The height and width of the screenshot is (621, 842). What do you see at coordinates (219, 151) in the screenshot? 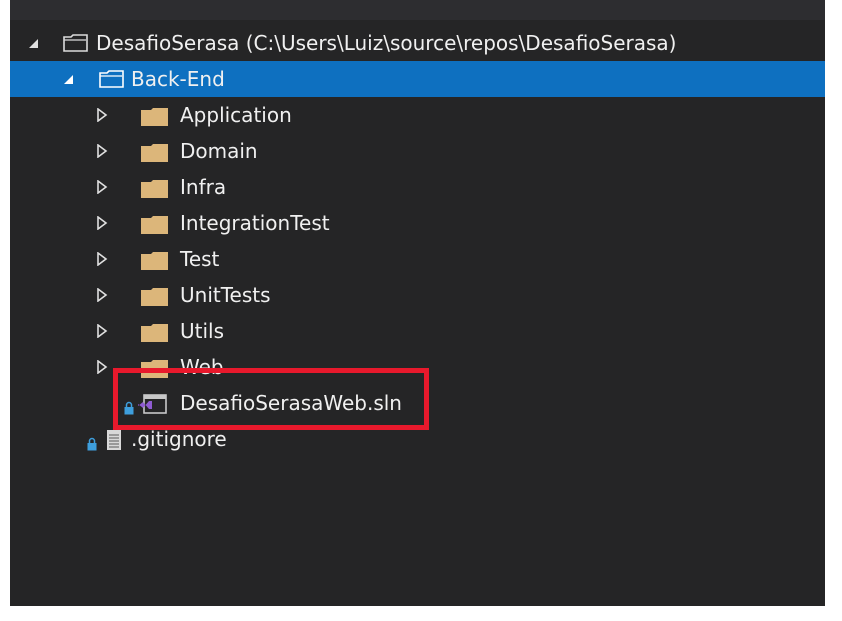
I see `tree-item-label: Domain` at bounding box center [219, 151].